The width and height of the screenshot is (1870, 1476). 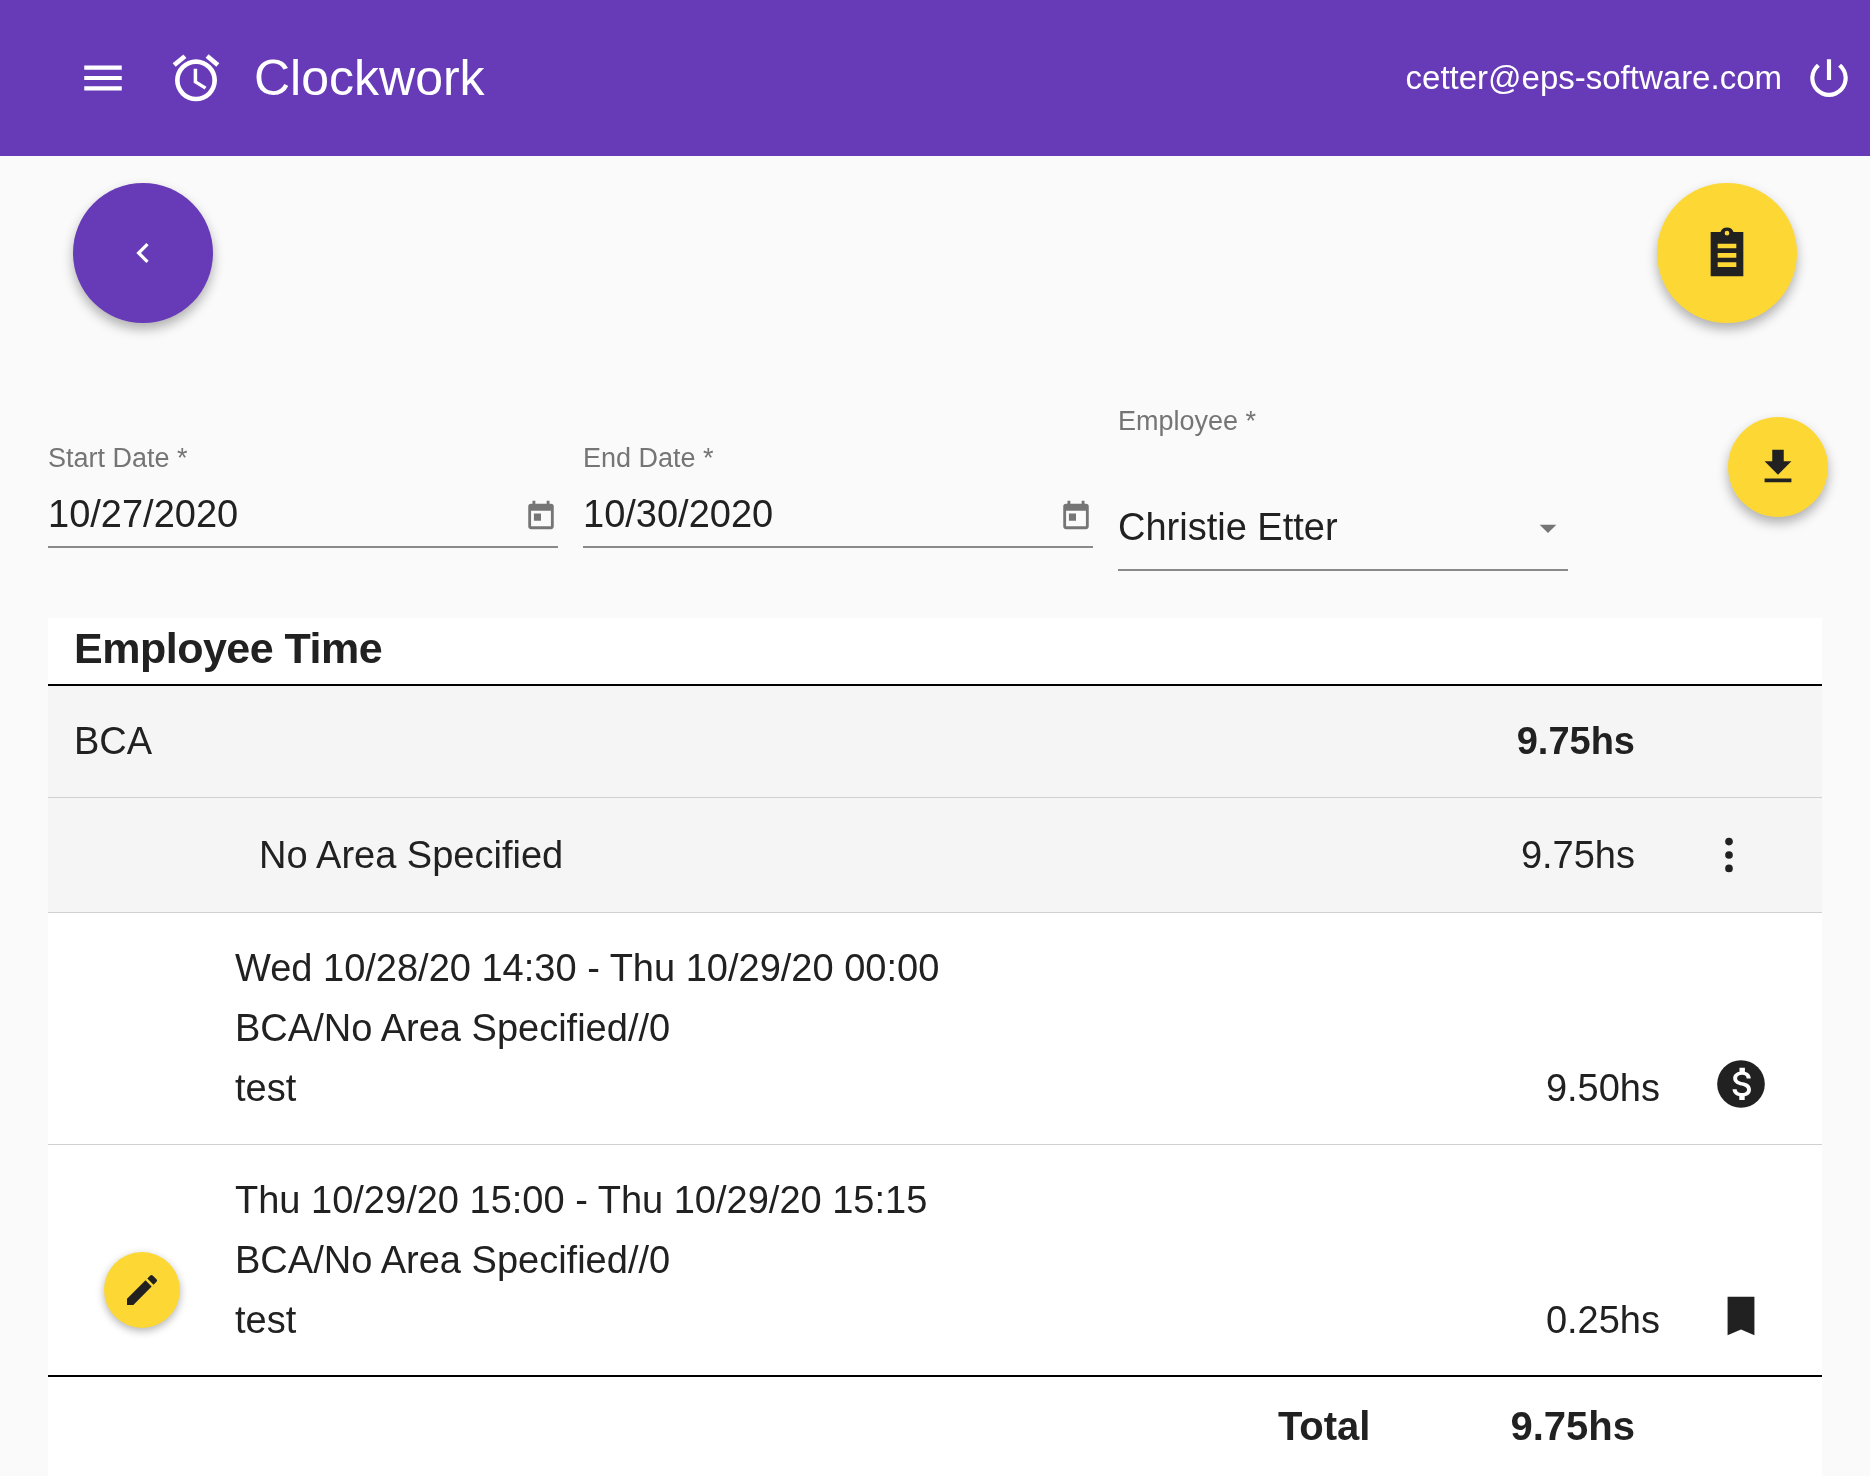 I want to click on date-field: 10/27/2020, so click(x=303, y=518).